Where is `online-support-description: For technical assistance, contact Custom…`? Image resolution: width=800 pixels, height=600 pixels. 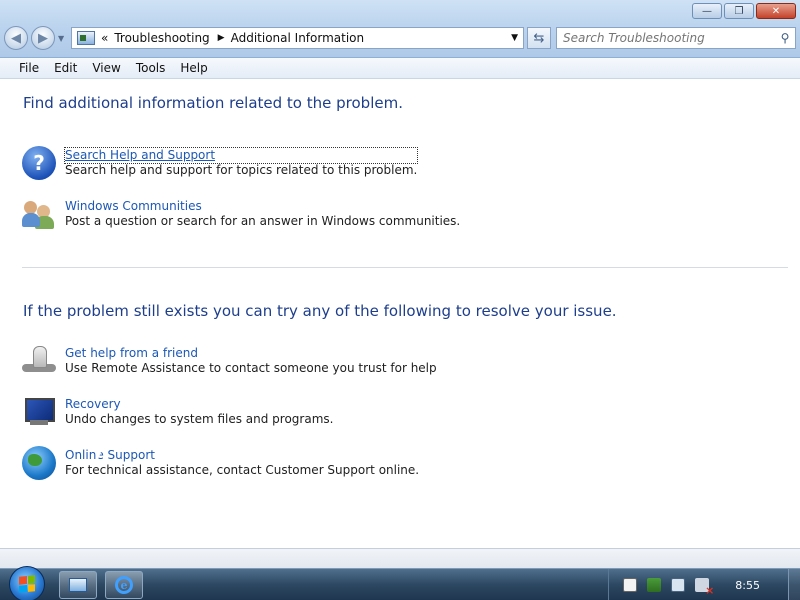 online-support-description: For technical assistance, contact Custom… is located at coordinates (242, 470).